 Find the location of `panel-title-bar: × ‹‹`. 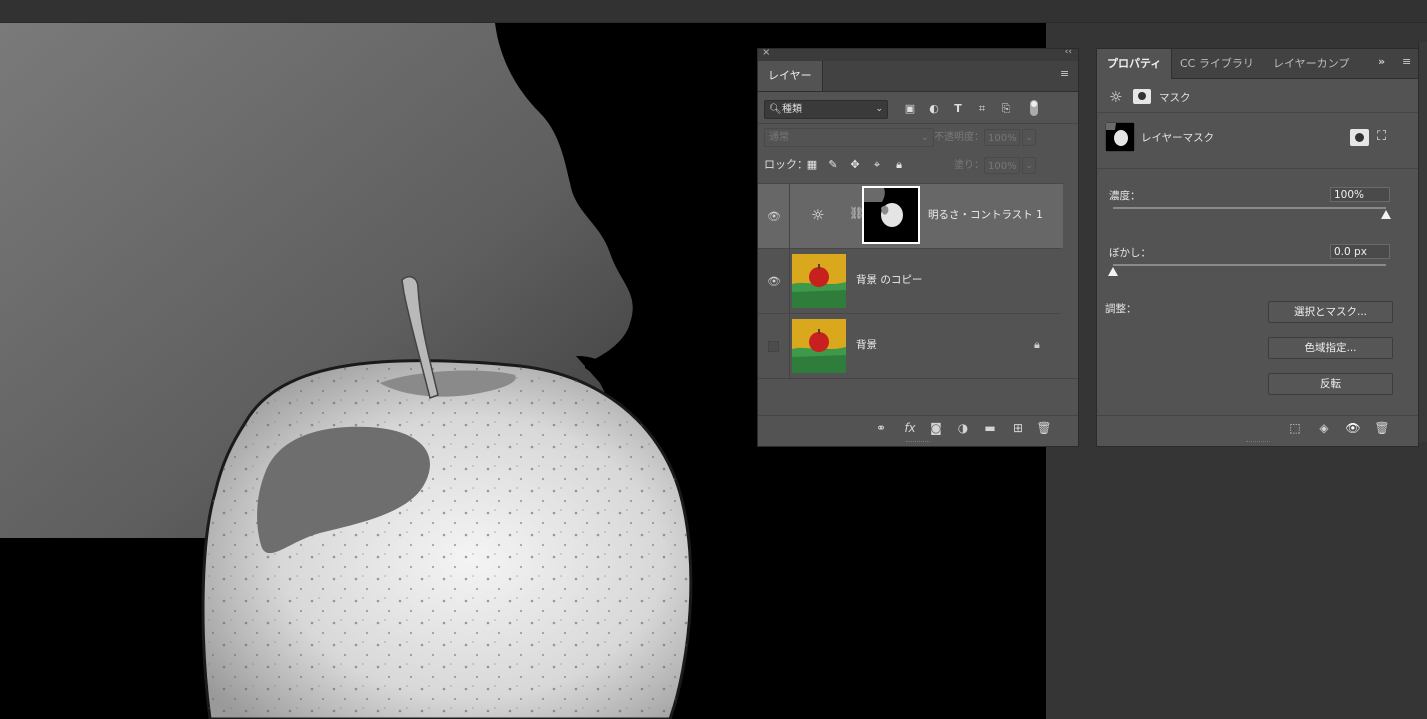

panel-title-bar: × ‹‹ is located at coordinates (918, 54).